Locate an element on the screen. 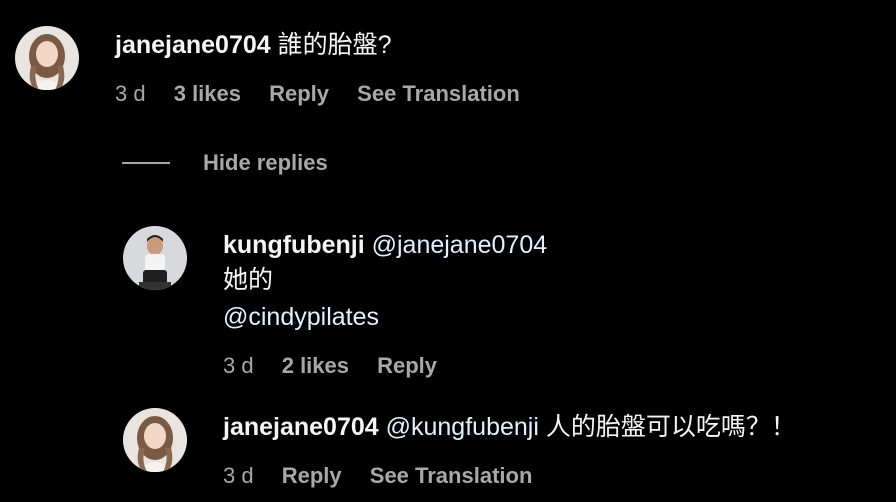  reply2-meta: 3 d Reply See Translation is located at coordinates (388, 476).